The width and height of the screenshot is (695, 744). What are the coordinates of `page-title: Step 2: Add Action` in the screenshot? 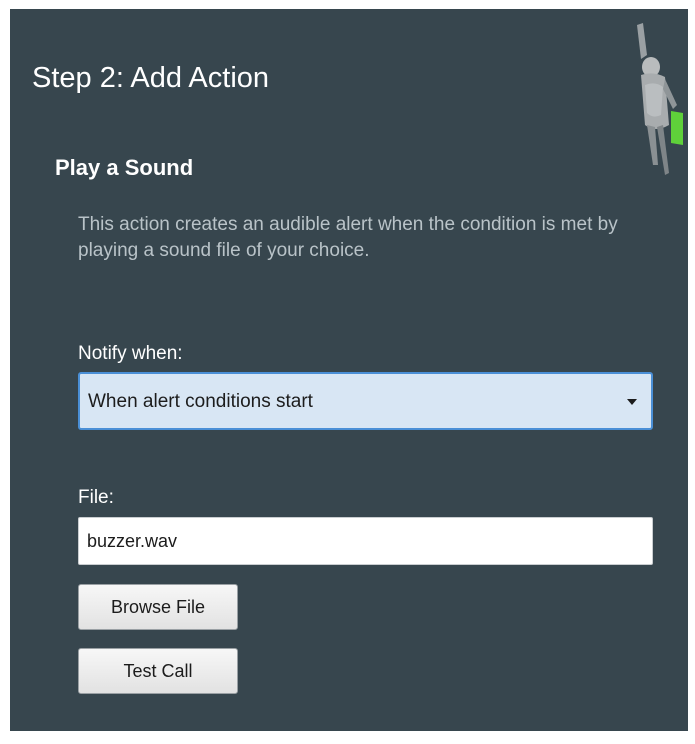 It's located at (151, 78).